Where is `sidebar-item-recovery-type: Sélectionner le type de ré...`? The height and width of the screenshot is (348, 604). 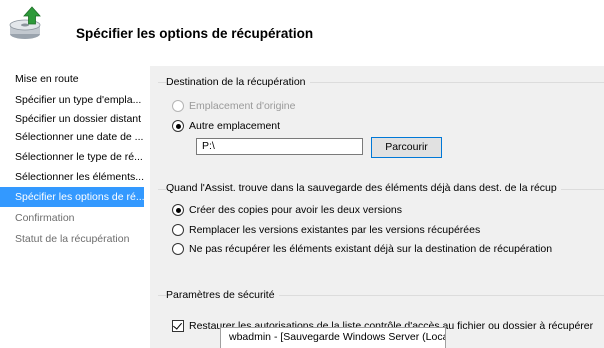
sidebar-item-recovery-type: Sélectionner le type de ré... is located at coordinates (72, 157).